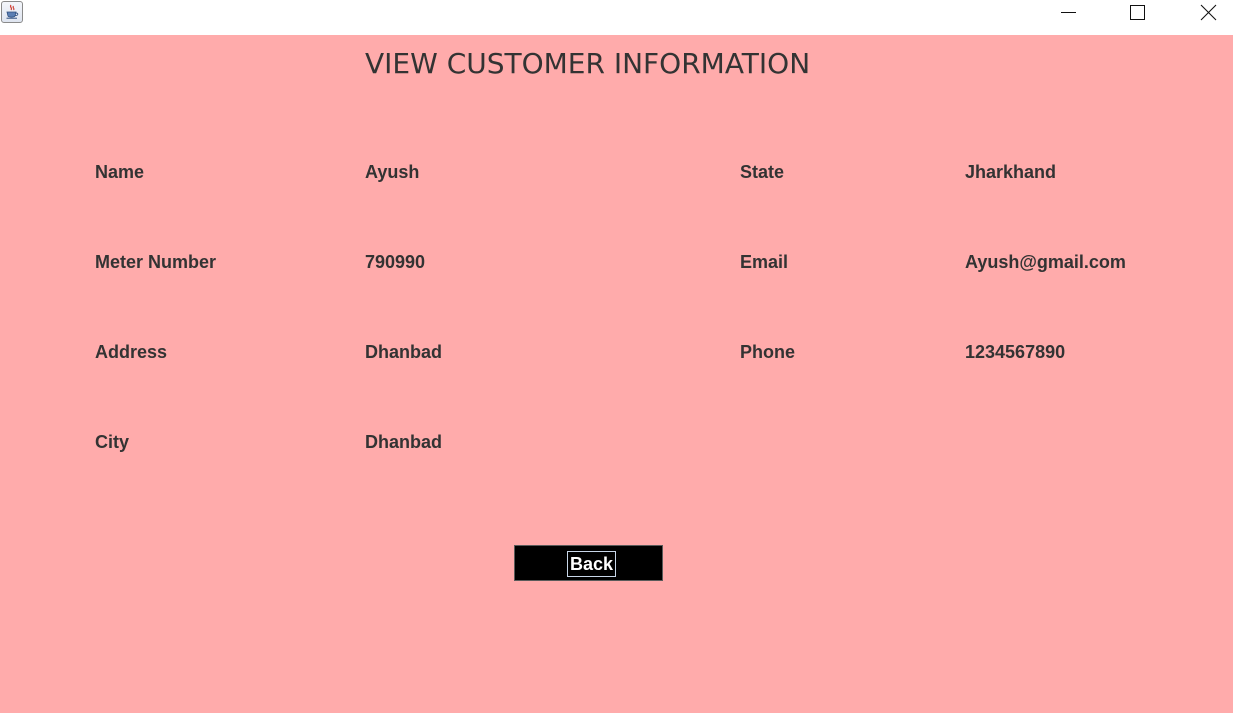  What do you see at coordinates (616, 17) in the screenshot?
I see `title-bar` at bounding box center [616, 17].